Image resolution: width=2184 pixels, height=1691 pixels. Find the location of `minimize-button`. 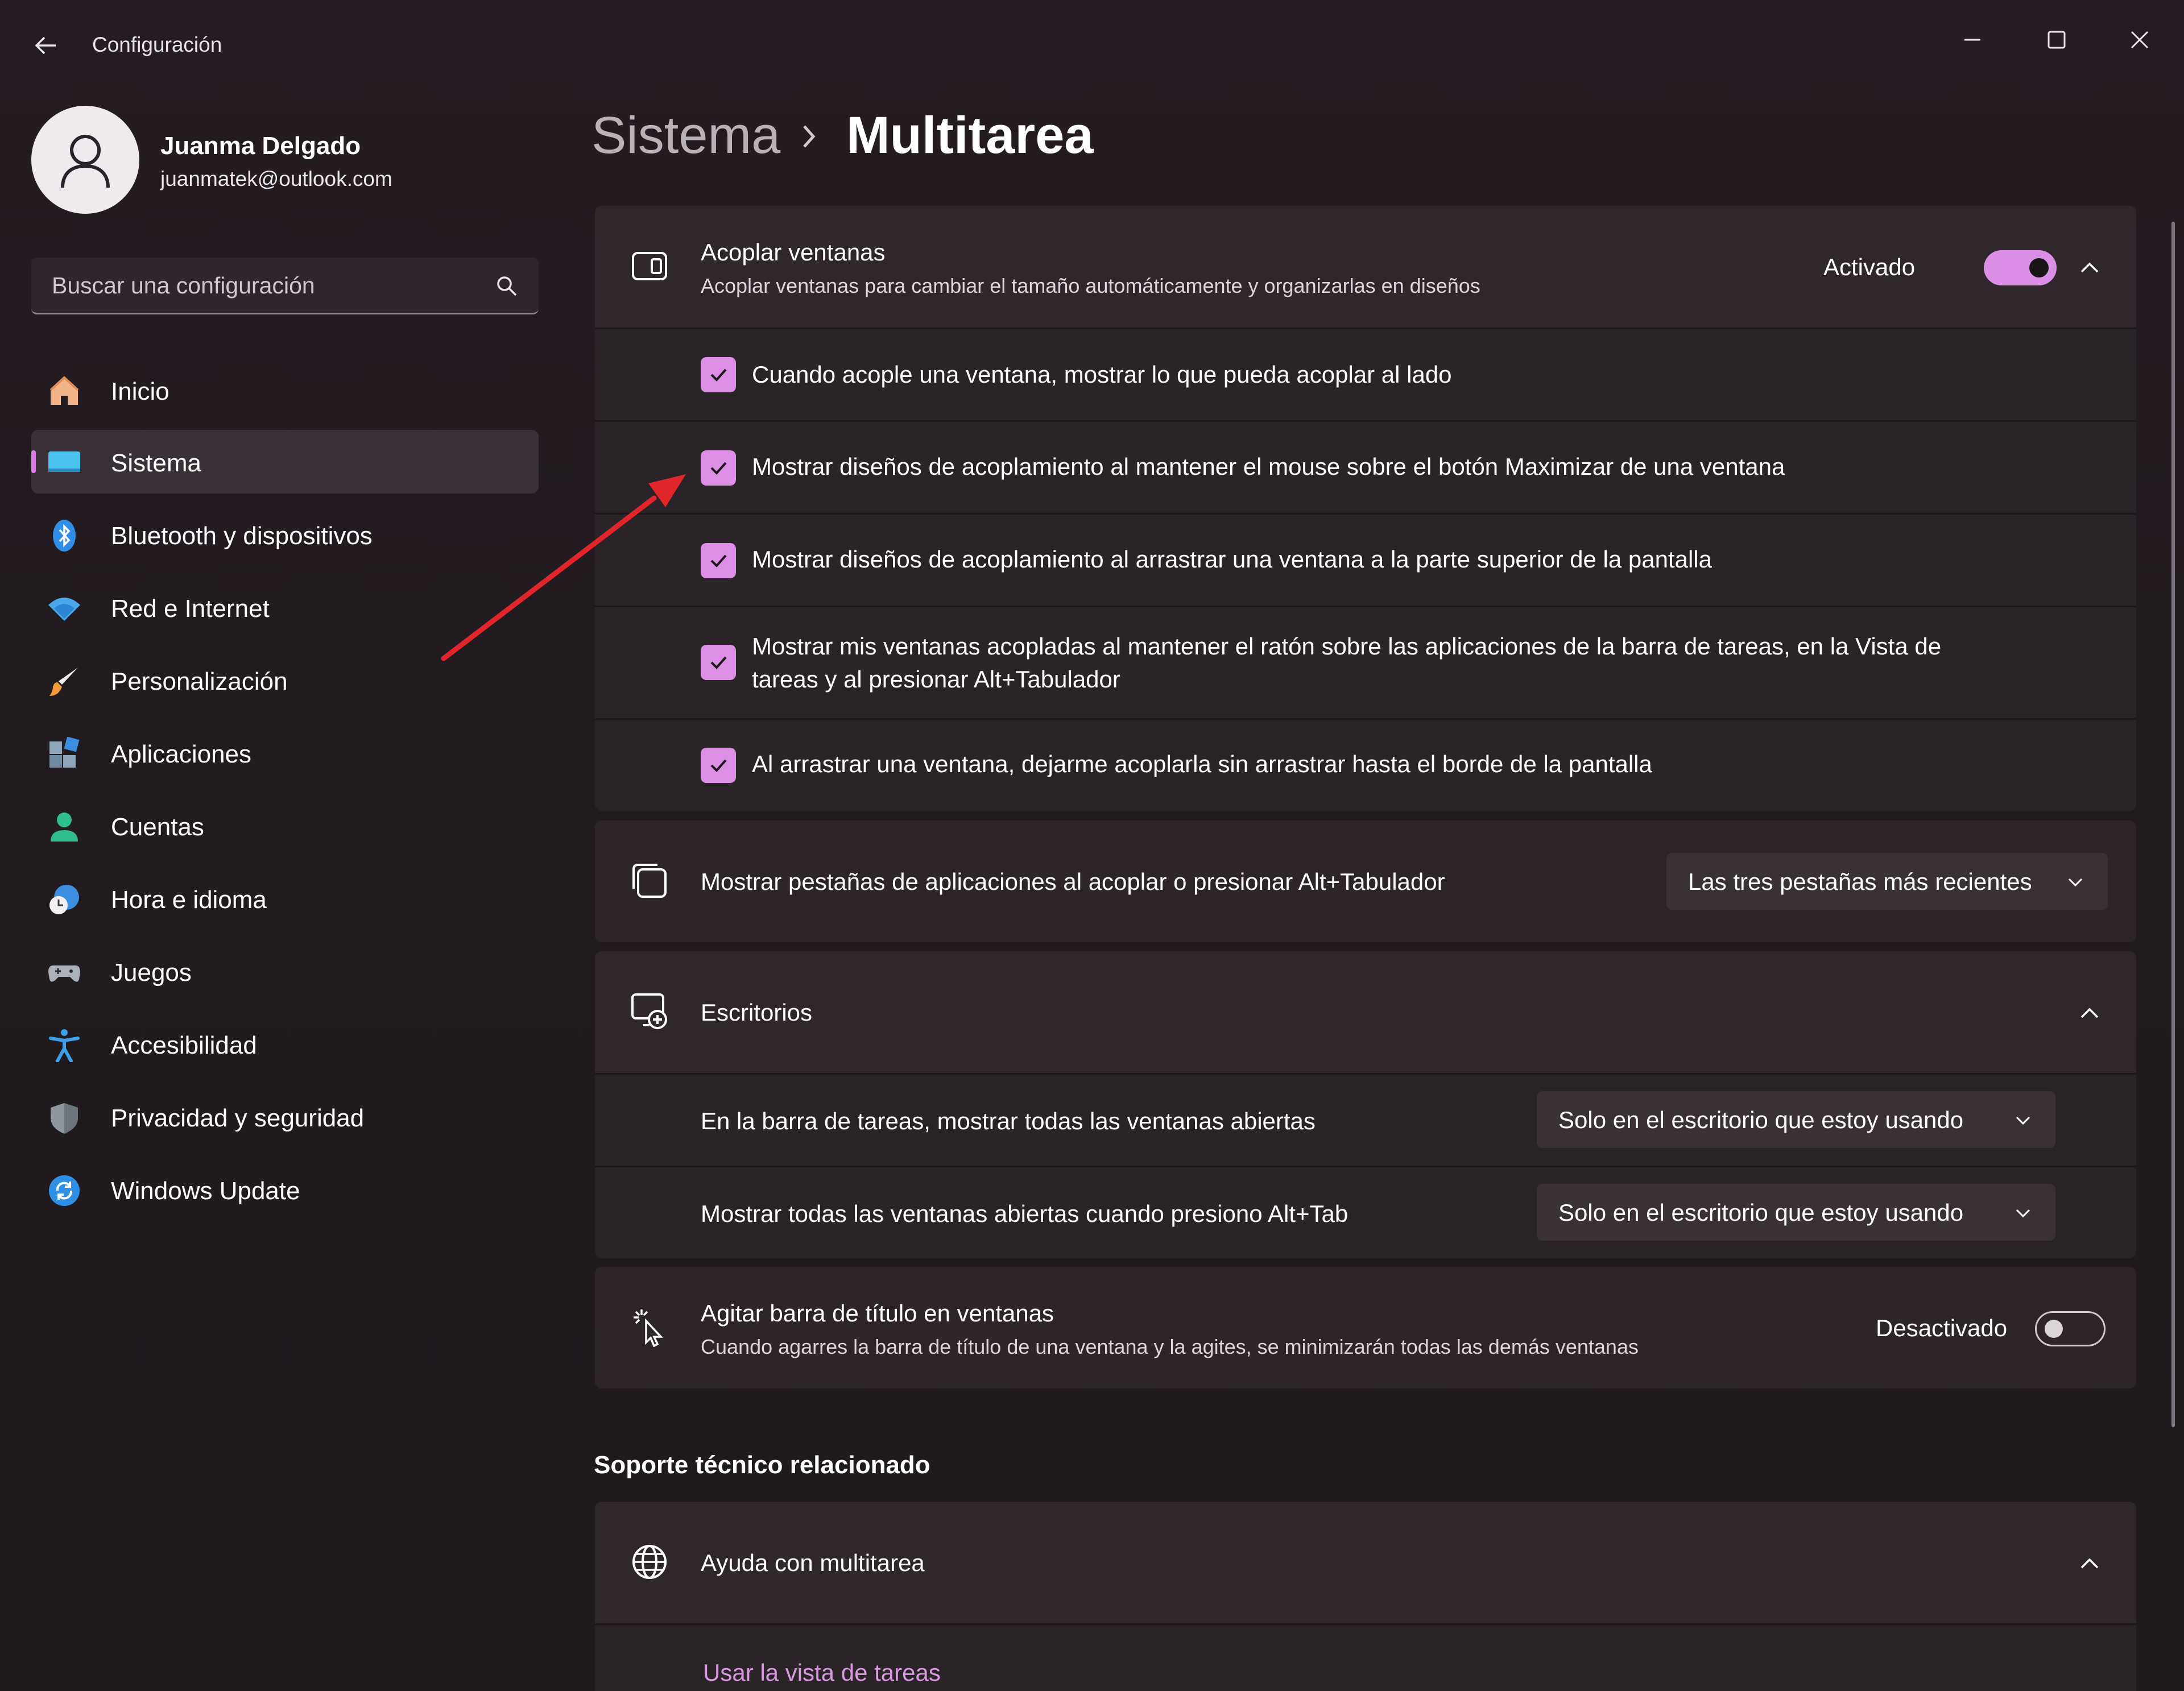

minimize-button is located at coordinates (1972, 39).